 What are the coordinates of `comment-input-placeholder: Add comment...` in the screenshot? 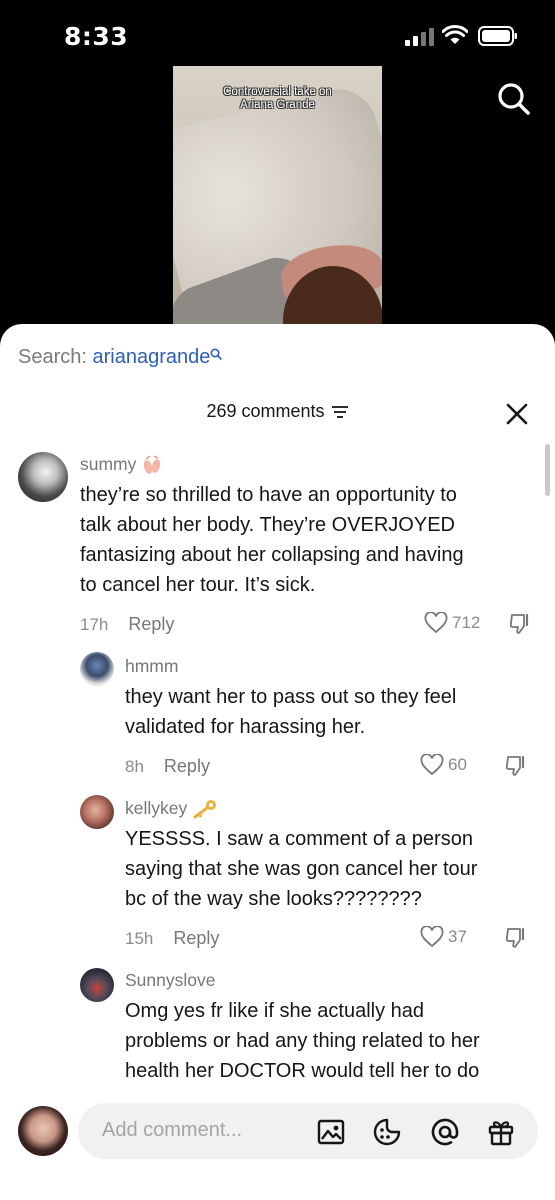 It's located at (172, 1130).